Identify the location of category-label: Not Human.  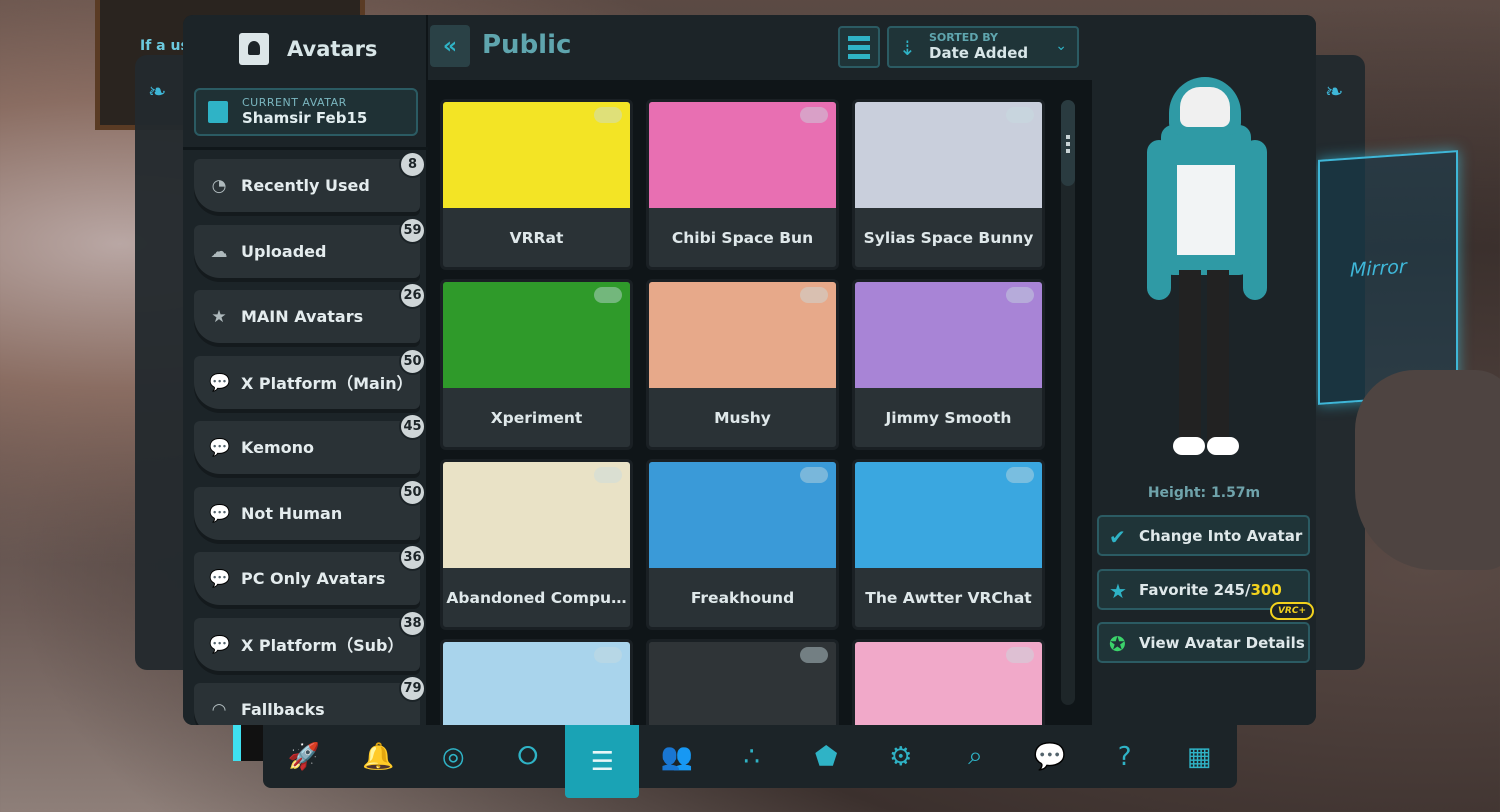
(292, 513).